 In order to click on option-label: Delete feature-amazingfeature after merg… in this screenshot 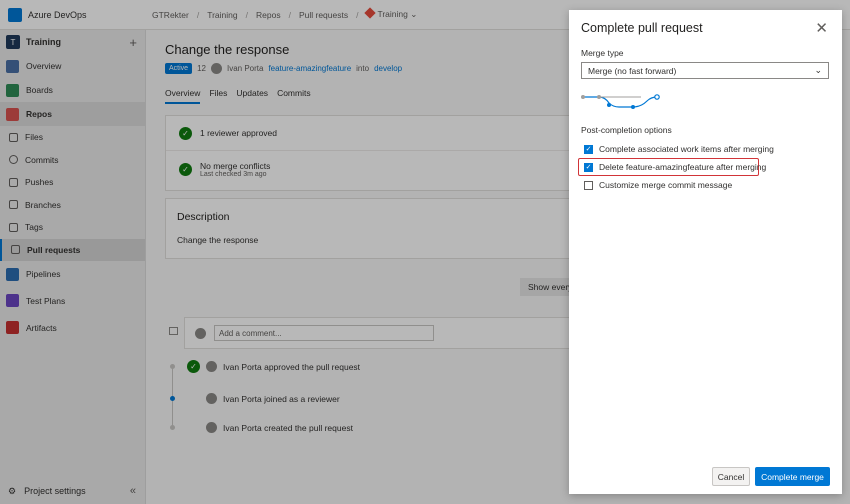, I will do `click(683, 167)`.